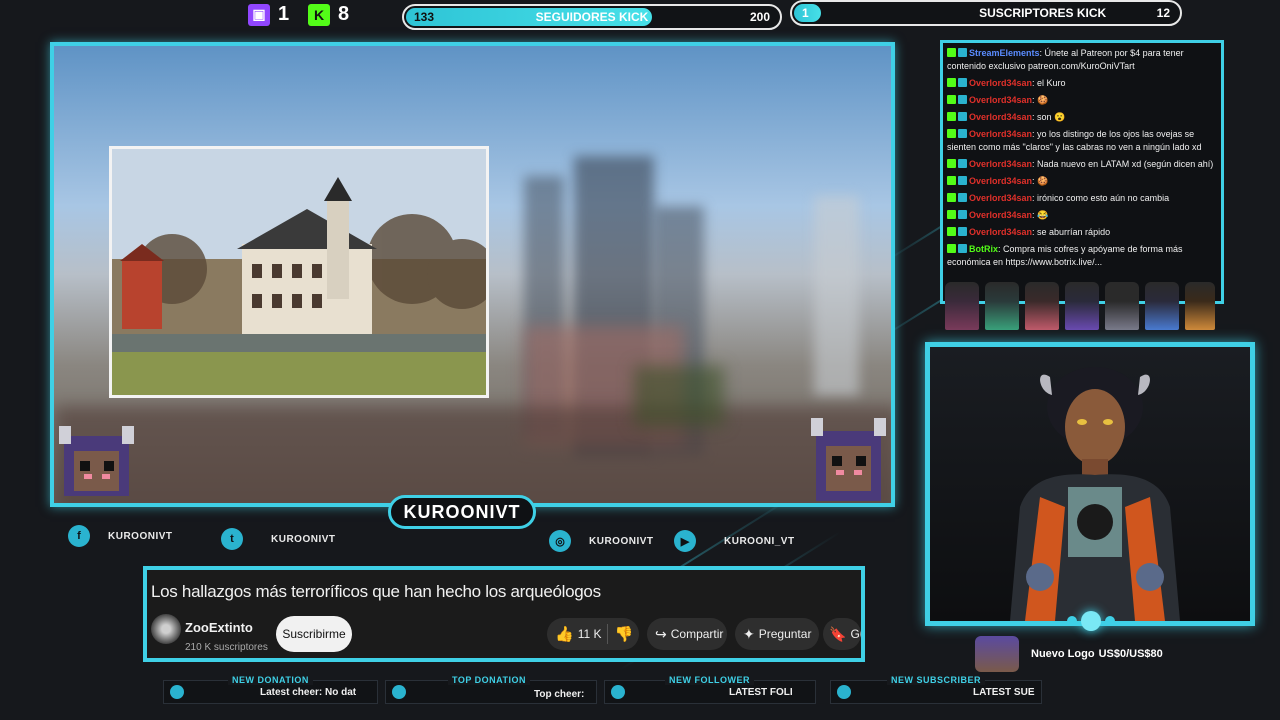 The width and height of the screenshot is (1280, 720). I want to click on channel-avatar, so click(166, 629).